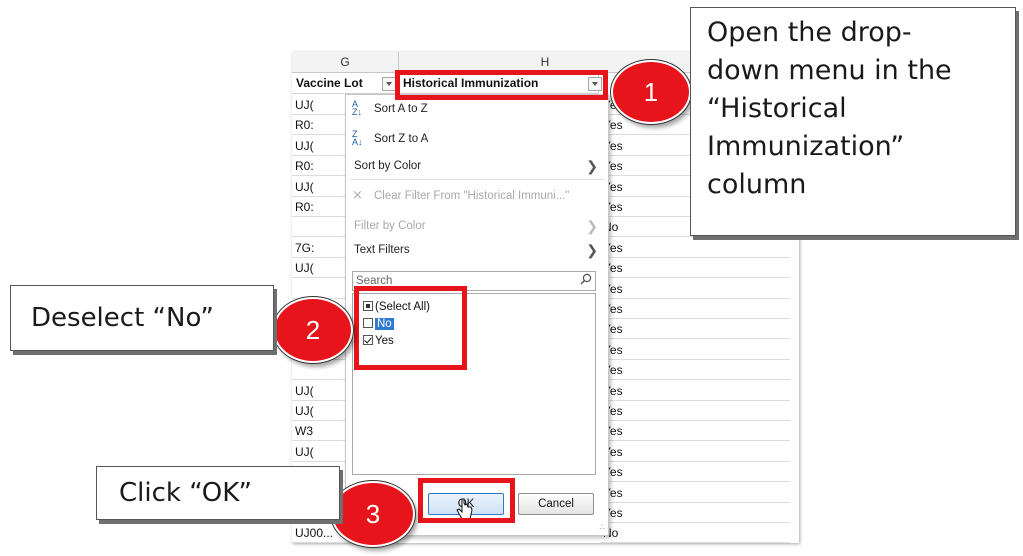 Image resolution: width=1023 pixels, height=556 pixels. What do you see at coordinates (357, 108) in the screenshot?
I see `sort-az-icon: A Z↓` at bounding box center [357, 108].